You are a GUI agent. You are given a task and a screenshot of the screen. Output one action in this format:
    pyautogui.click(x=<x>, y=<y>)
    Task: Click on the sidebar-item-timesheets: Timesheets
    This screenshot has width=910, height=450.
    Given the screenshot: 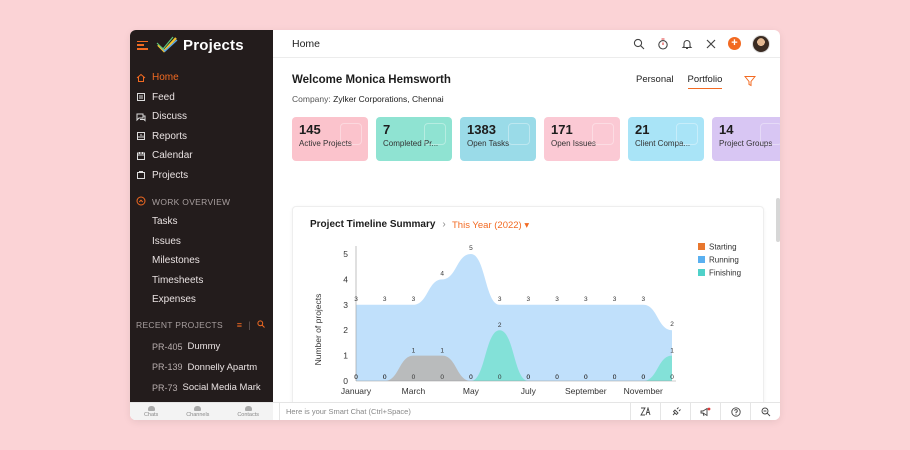 What is the action you would take?
    pyautogui.click(x=201, y=281)
    